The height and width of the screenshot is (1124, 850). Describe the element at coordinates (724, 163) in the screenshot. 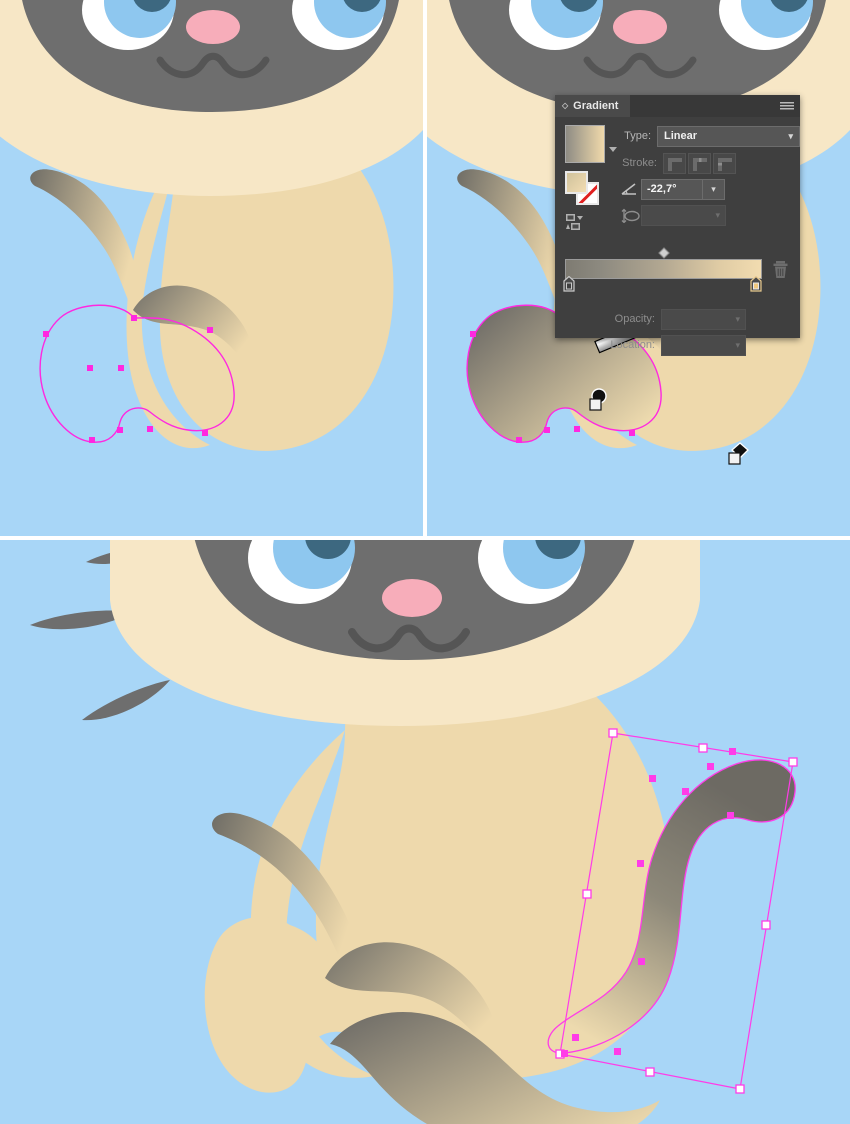

I see `stroke-gradient-across-button` at that location.